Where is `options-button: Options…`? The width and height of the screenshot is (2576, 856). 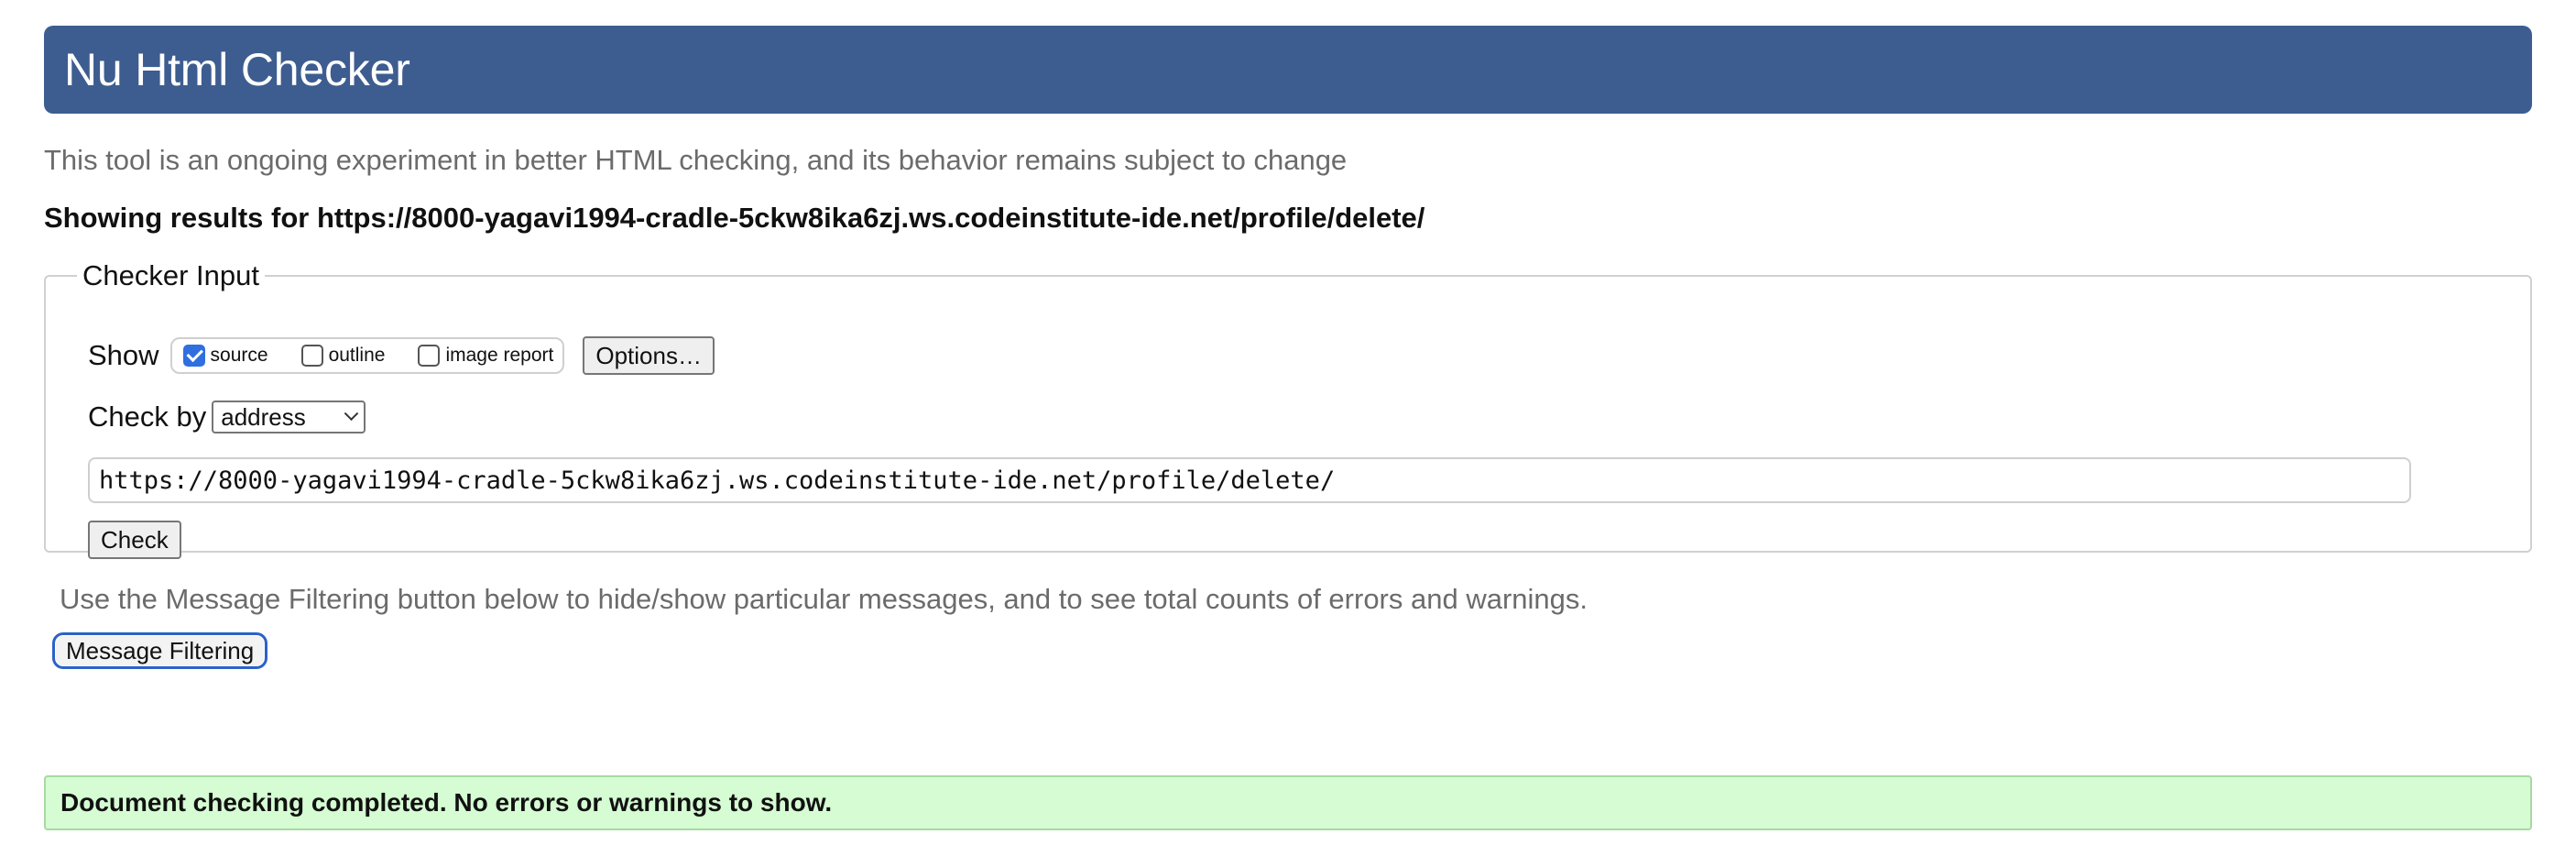
options-button: Options… is located at coordinates (649, 356).